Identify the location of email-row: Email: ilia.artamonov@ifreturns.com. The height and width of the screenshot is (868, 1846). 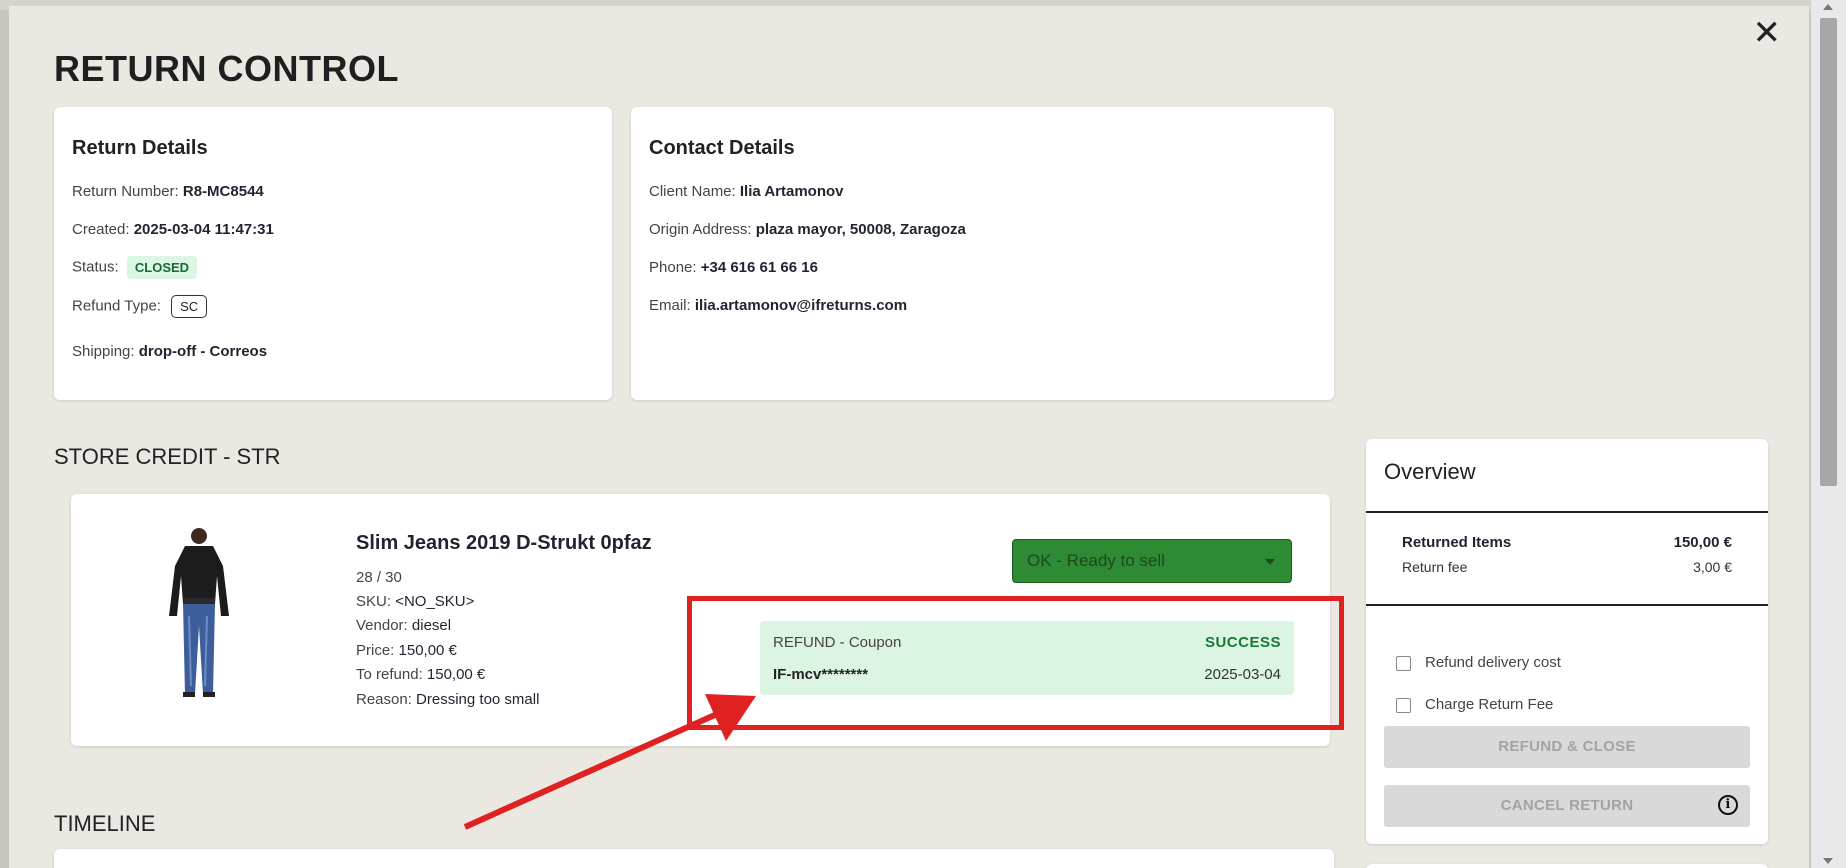
(778, 305).